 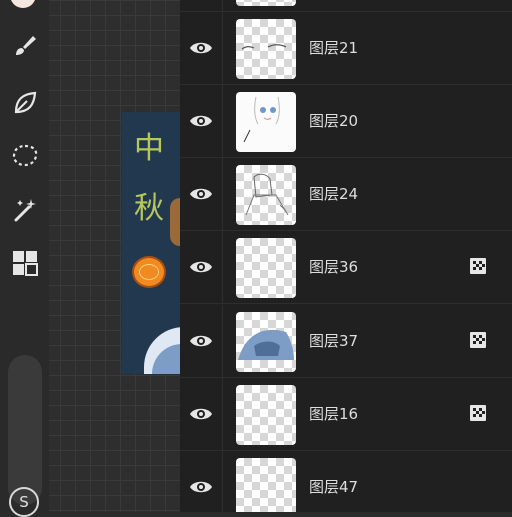 What do you see at coordinates (334, 341) in the screenshot?
I see `layer-name: 图层37` at bounding box center [334, 341].